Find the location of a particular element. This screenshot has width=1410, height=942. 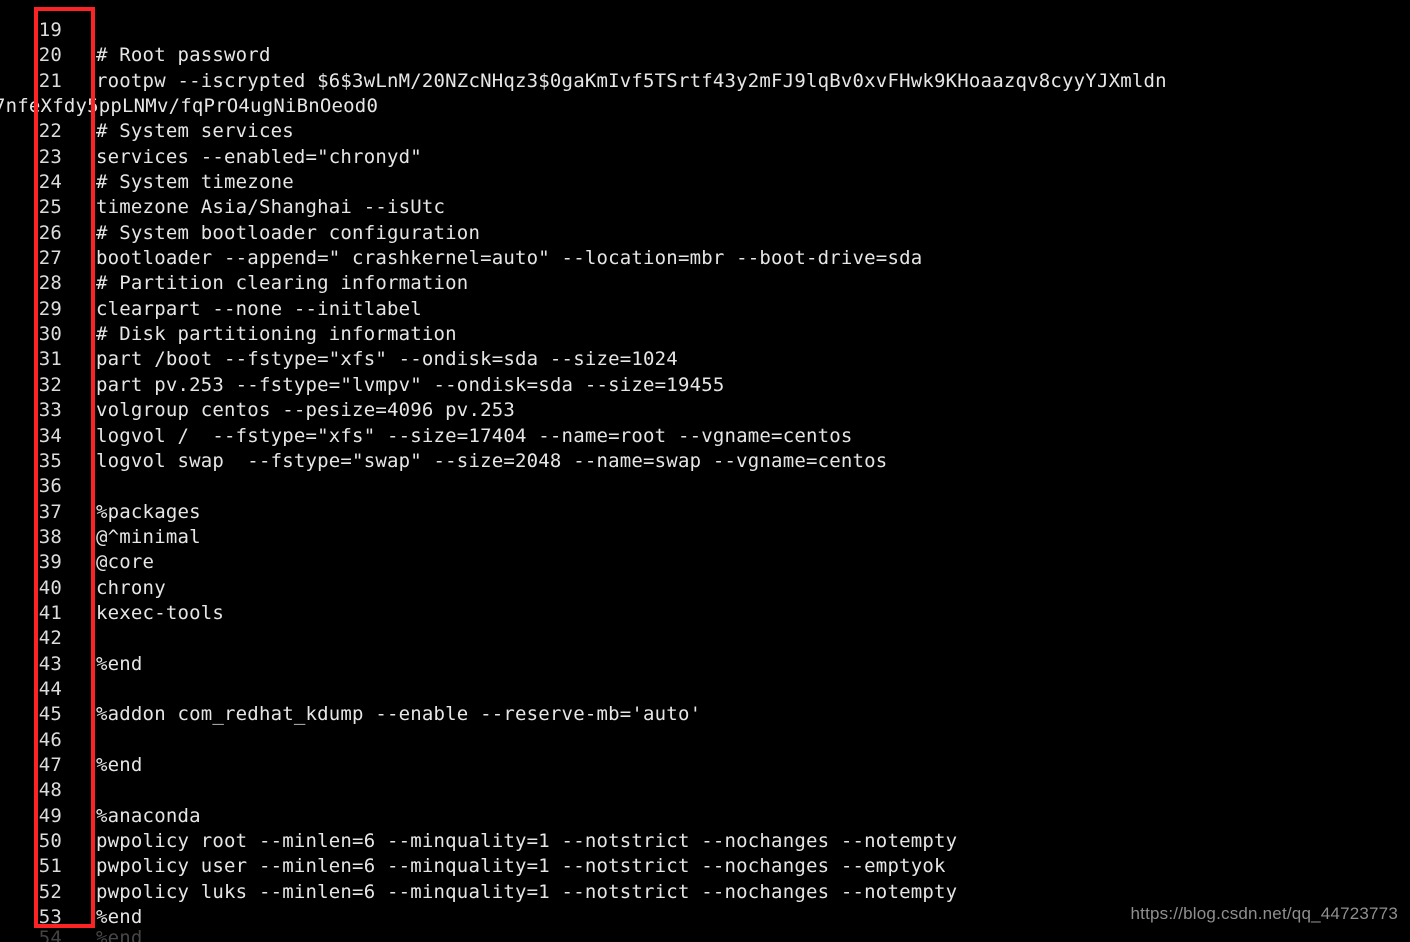

line-number: 54 is located at coordinates (50, 936).